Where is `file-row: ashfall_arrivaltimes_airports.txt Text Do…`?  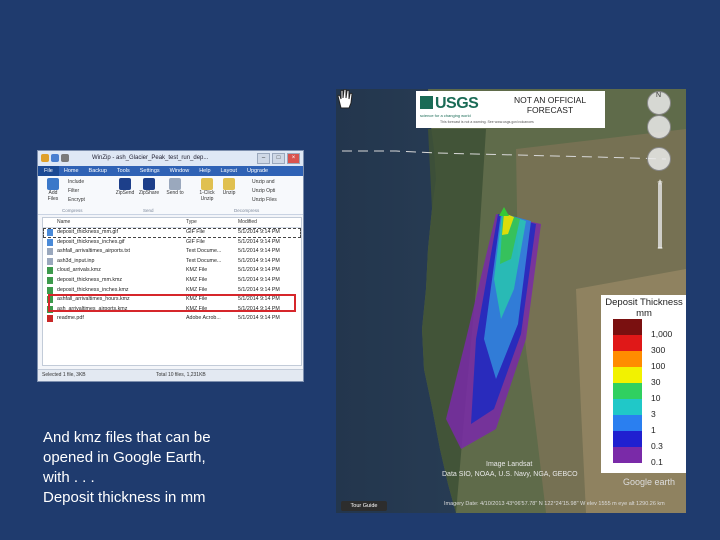 file-row: ashfall_arrivaltimes_airports.txt Text Do… is located at coordinates (172, 252).